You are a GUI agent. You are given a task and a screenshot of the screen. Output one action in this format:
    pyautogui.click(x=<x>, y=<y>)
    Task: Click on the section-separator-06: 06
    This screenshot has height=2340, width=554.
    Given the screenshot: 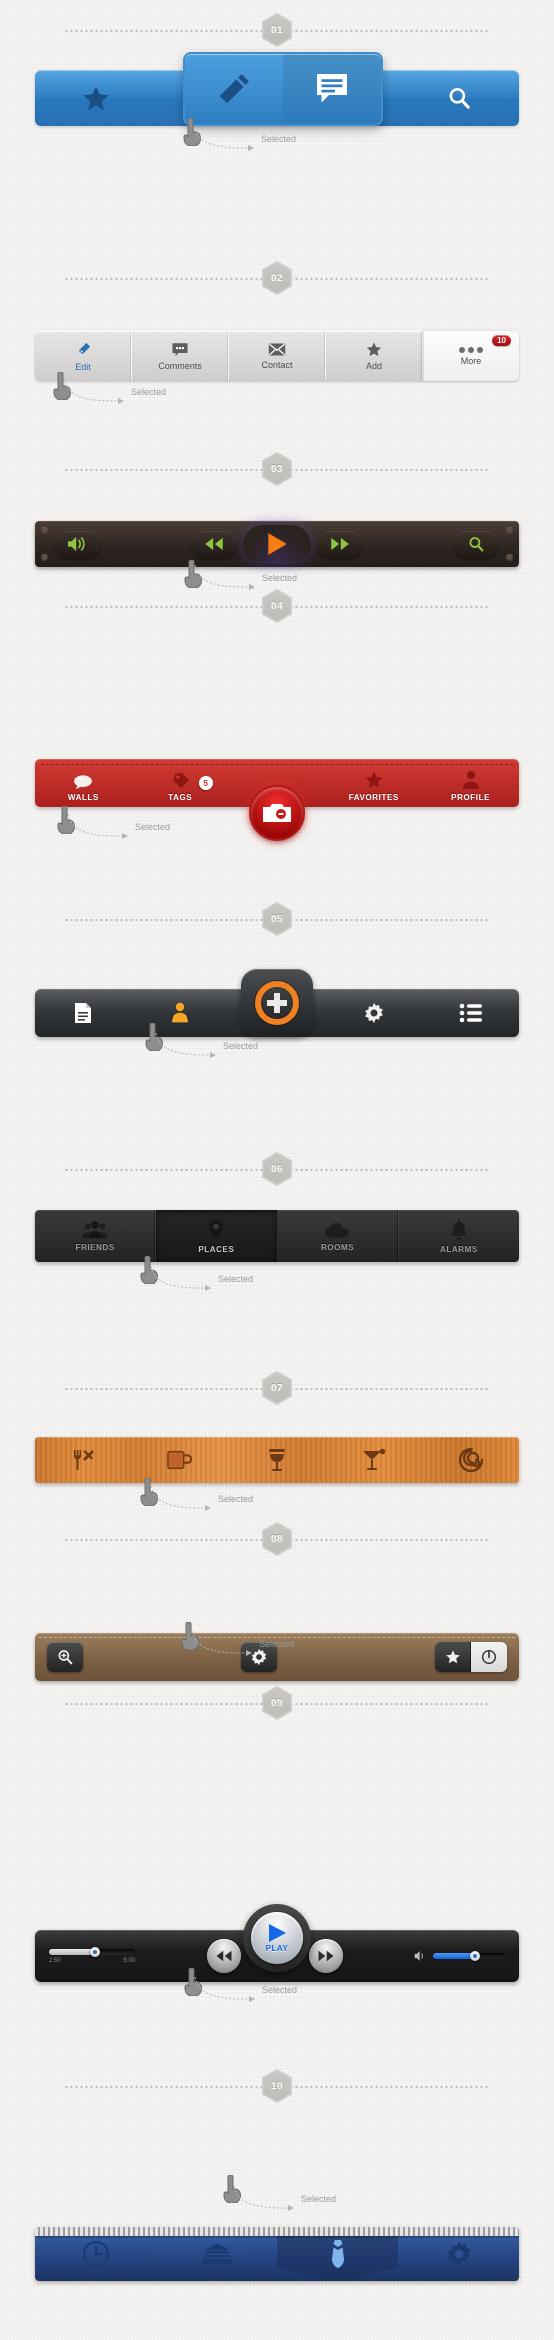 What is the action you would take?
    pyautogui.click(x=277, y=1169)
    